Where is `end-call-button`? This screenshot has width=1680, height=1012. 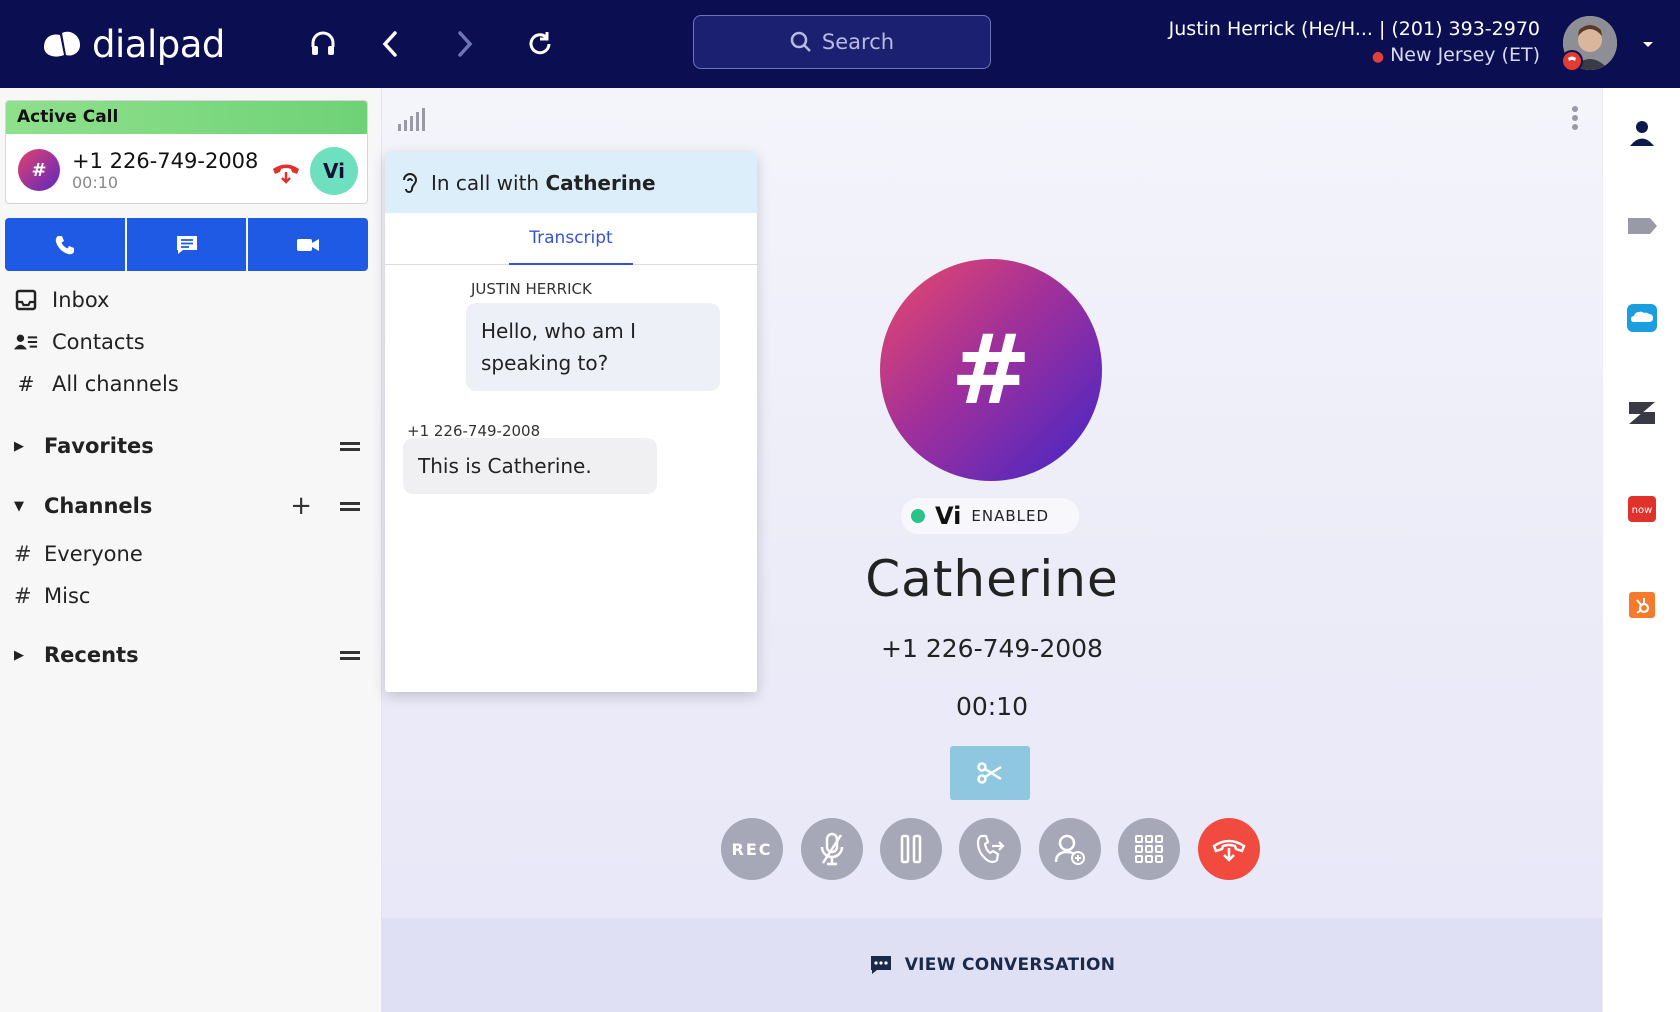
end-call-button is located at coordinates (1229, 849).